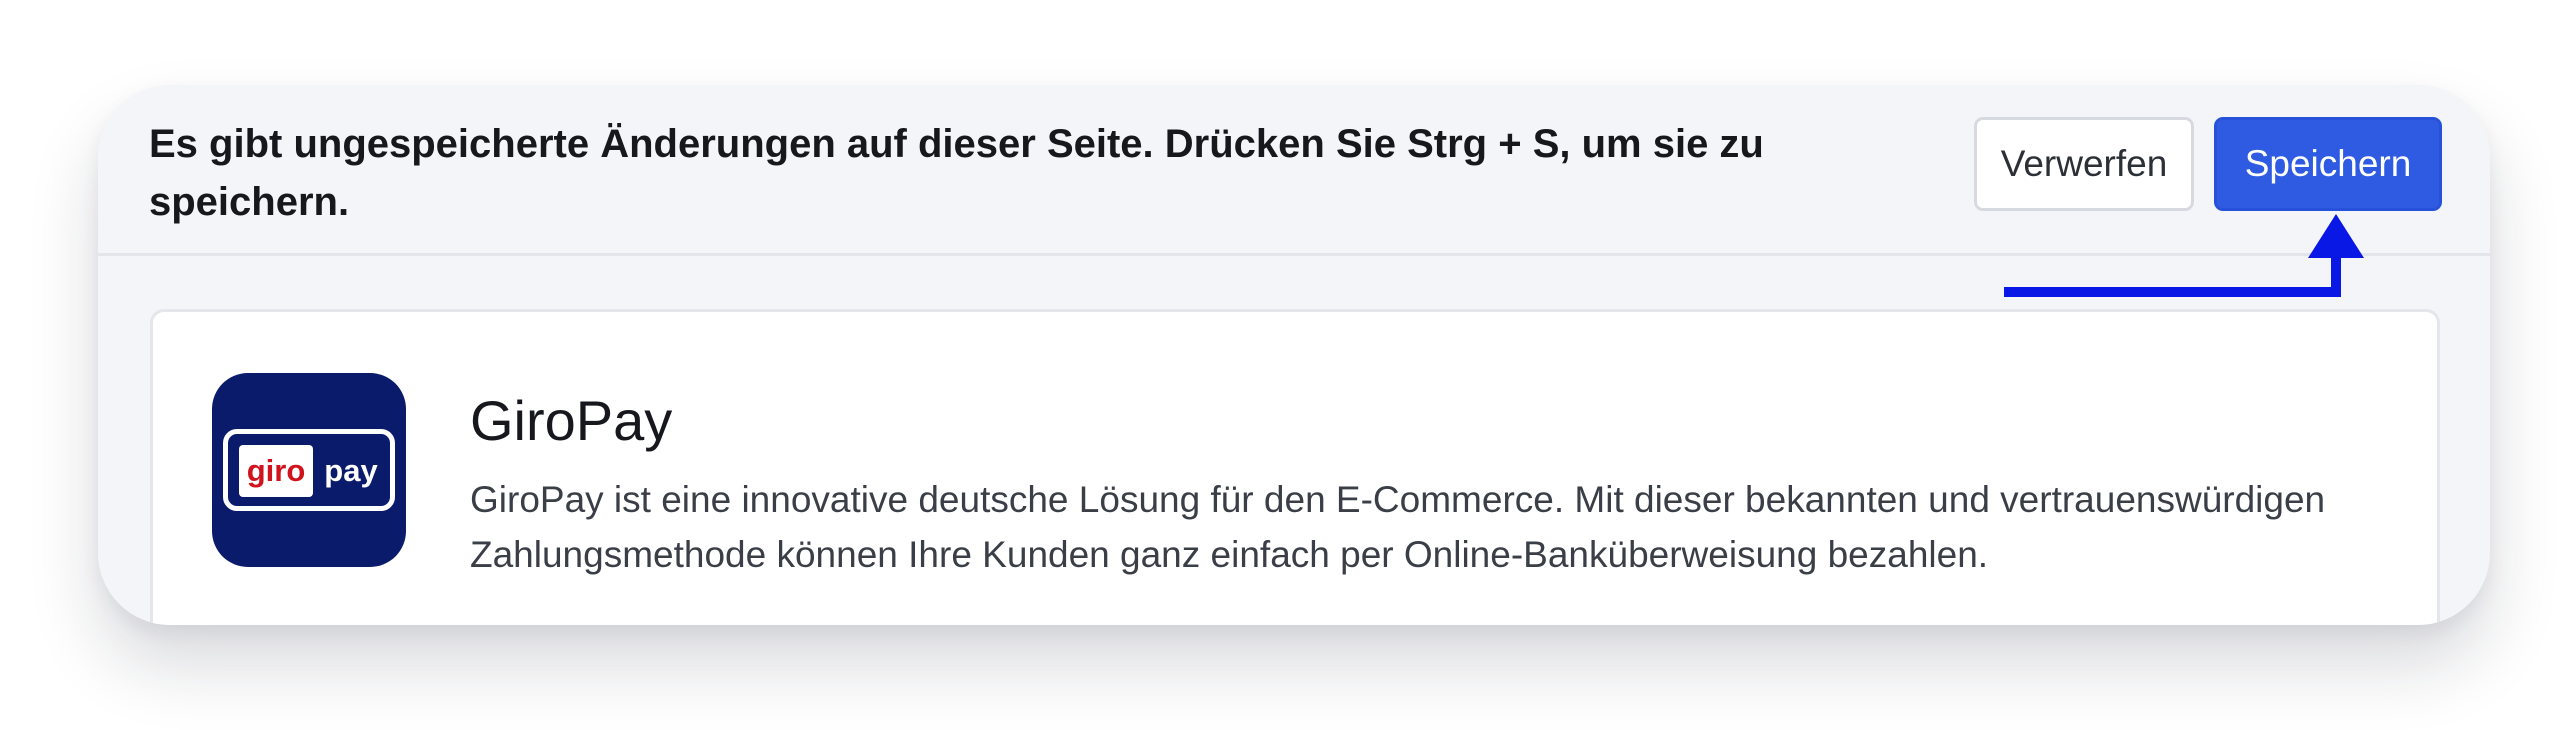 Image resolution: width=2560 pixels, height=730 pixels. I want to click on discard-button: Verwerfen, so click(2084, 164).